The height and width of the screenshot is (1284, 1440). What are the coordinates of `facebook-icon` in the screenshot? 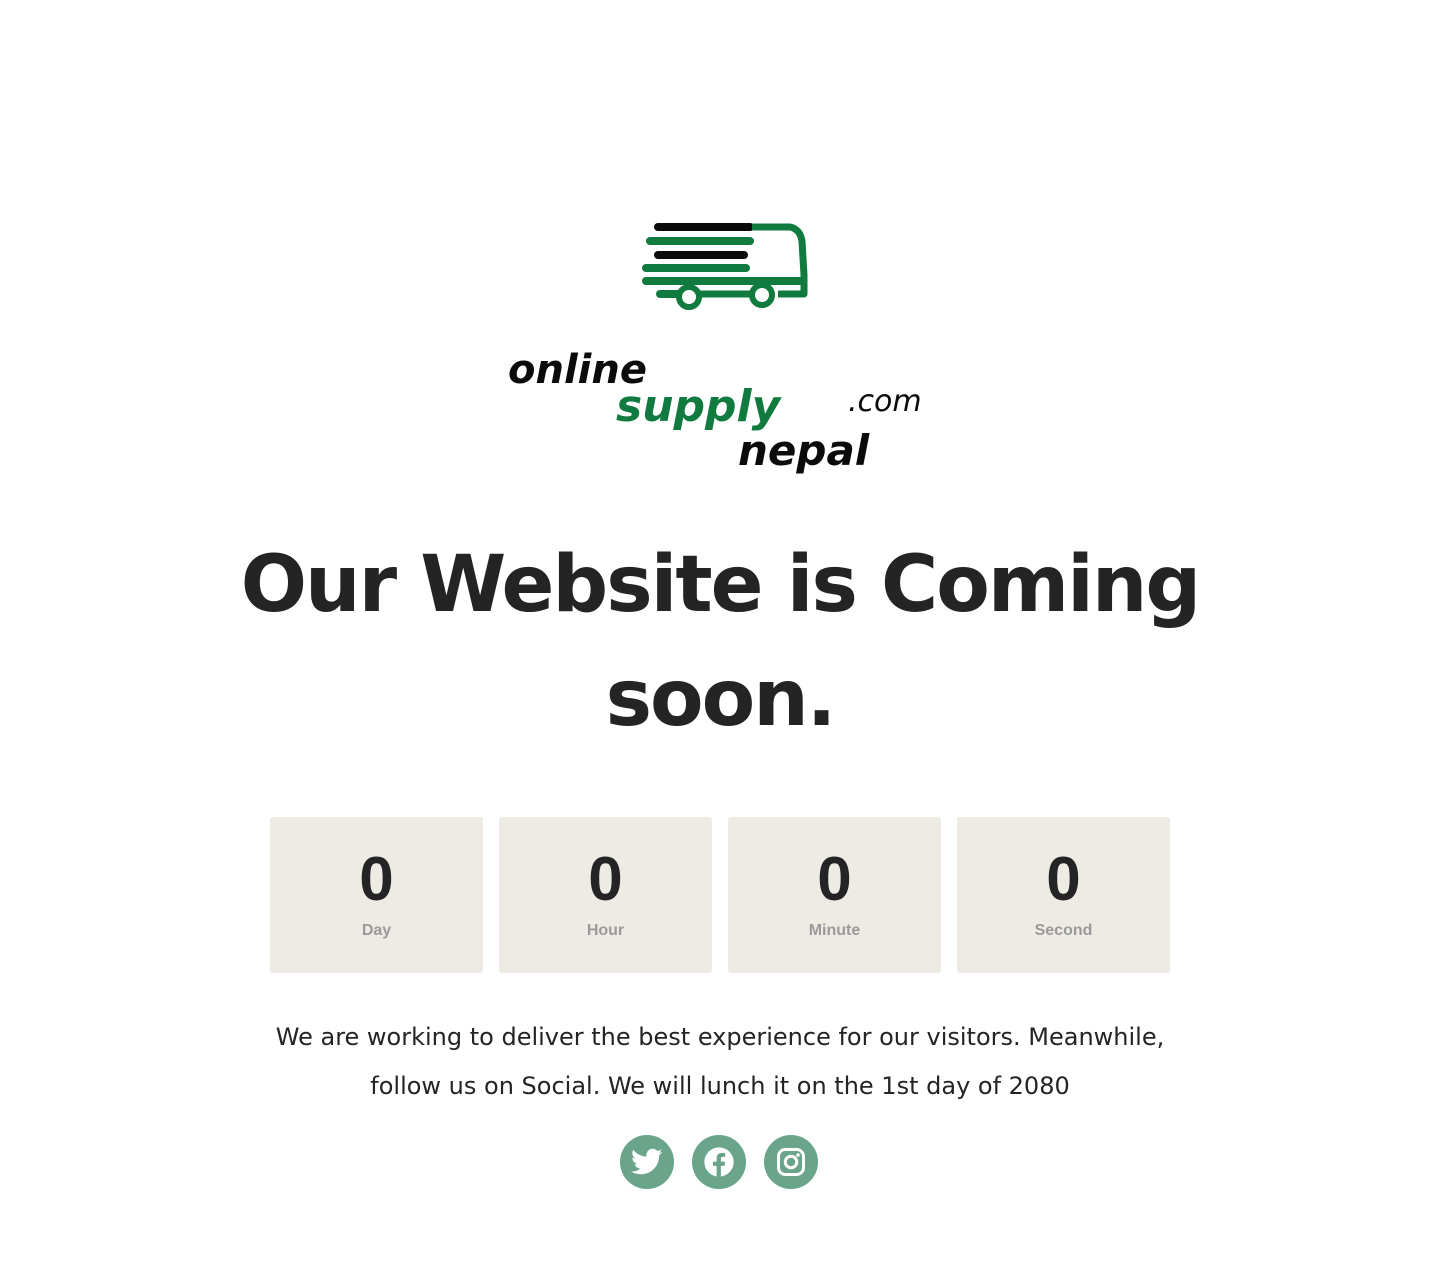 It's located at (719, 1162).